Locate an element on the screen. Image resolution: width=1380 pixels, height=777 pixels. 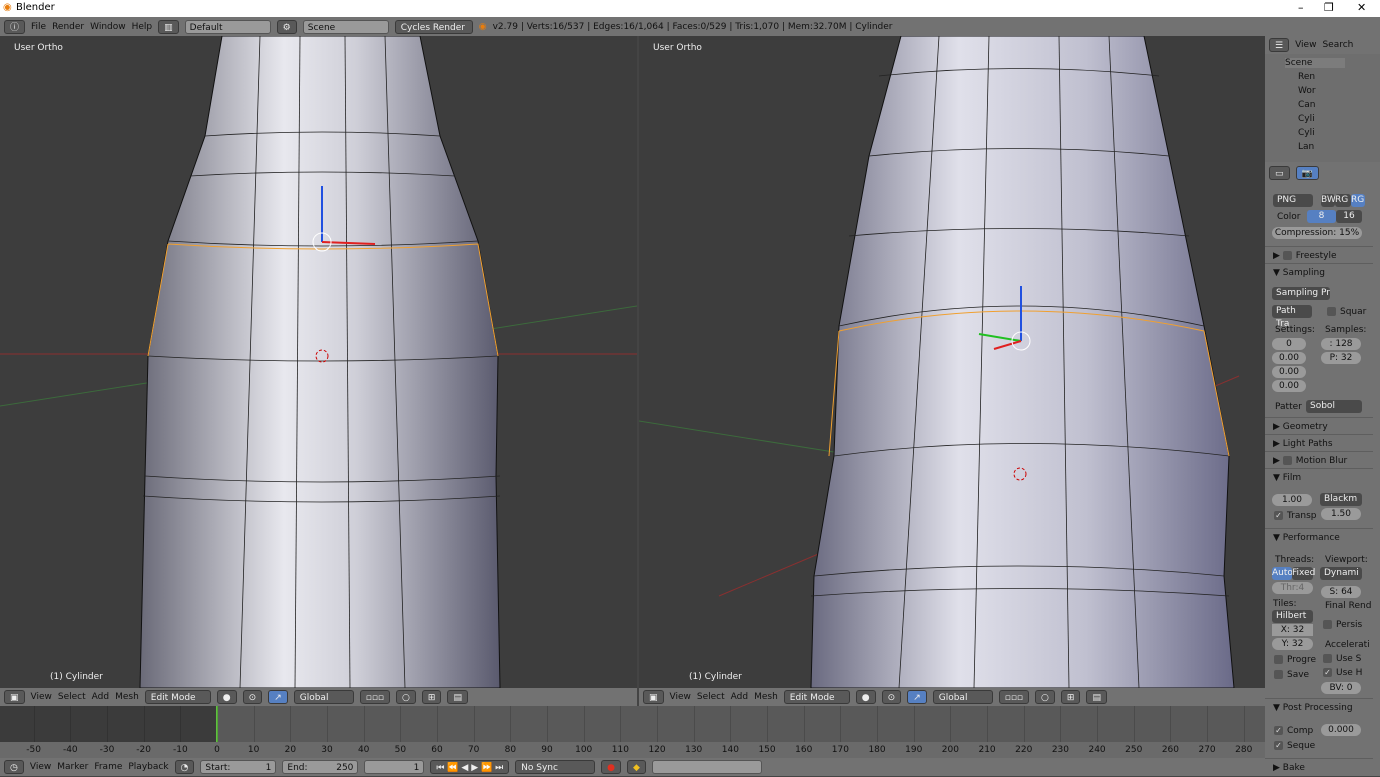
render-tab-icon: 📷 is located at coordinates (1307, 173).